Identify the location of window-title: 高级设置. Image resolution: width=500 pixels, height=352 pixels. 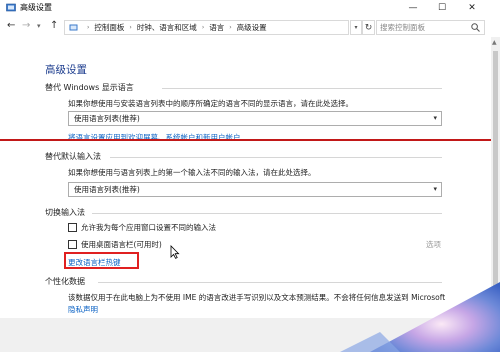
(36, 7).